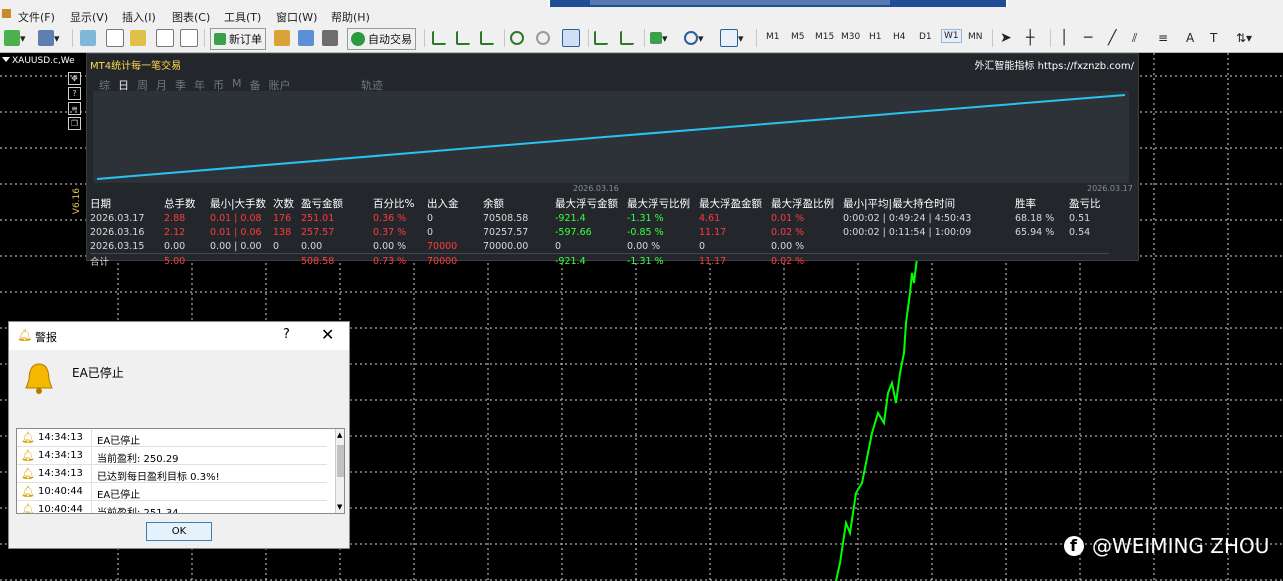  I want to click on stats-cell: 0.00 %, so click(390, 246).